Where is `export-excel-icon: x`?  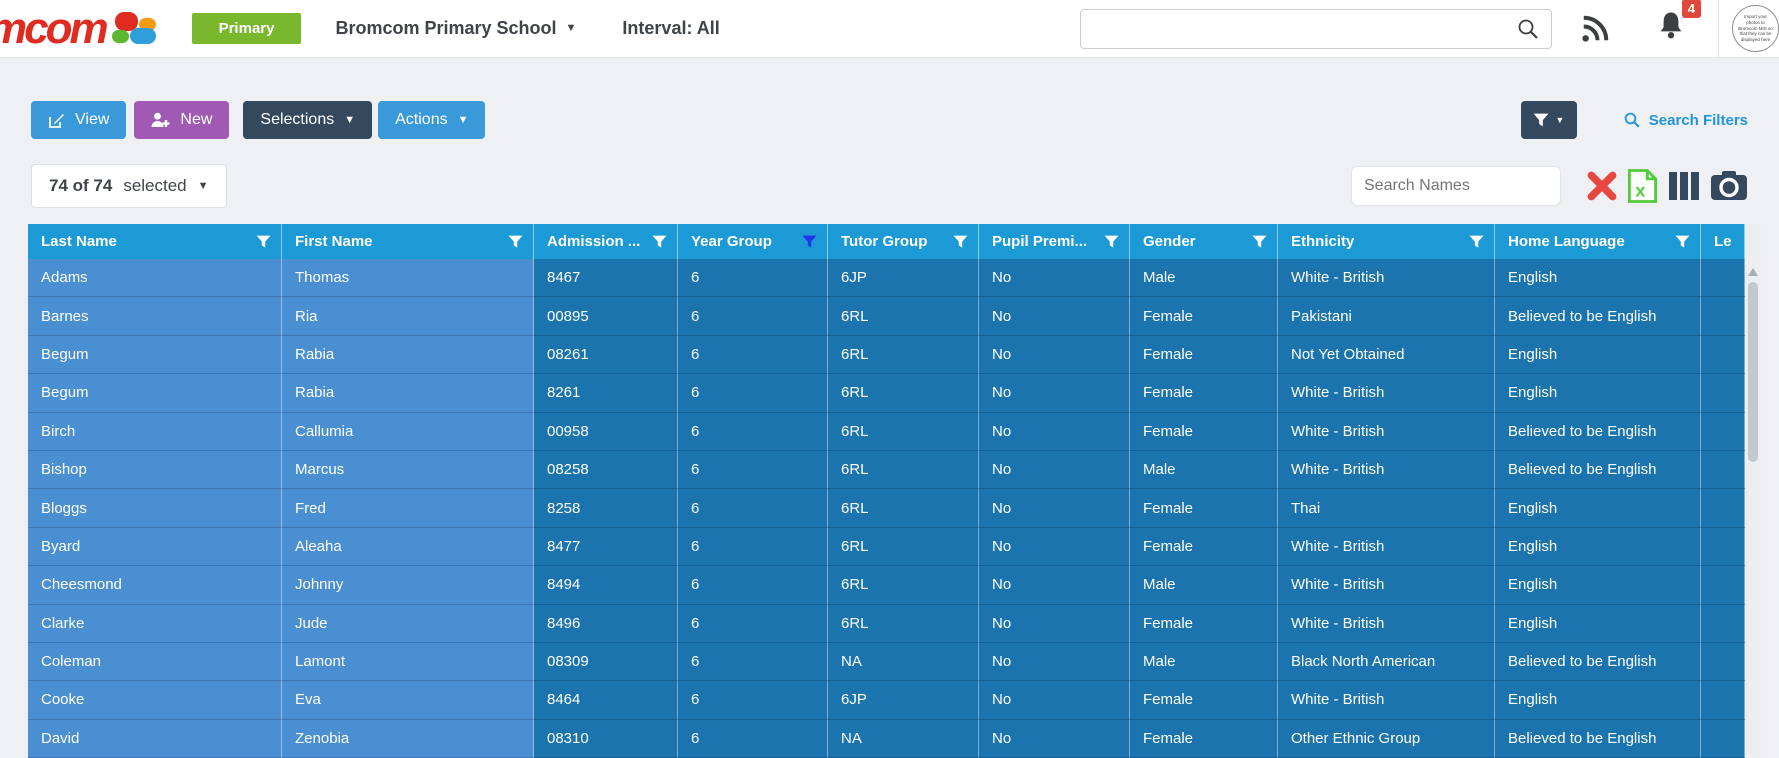 export-excel-icon: x is located at coordinates (1642, 186).